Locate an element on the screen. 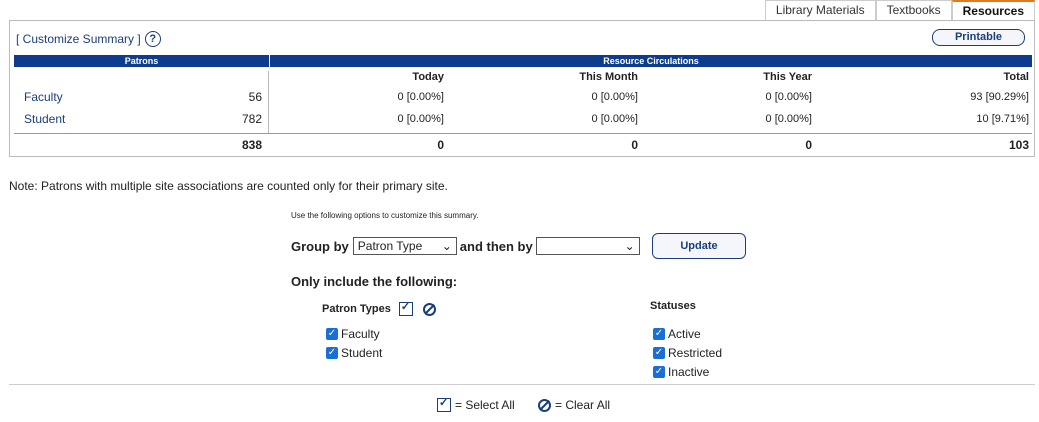  then-by-label: and then by is located at coordinates (496, 246).